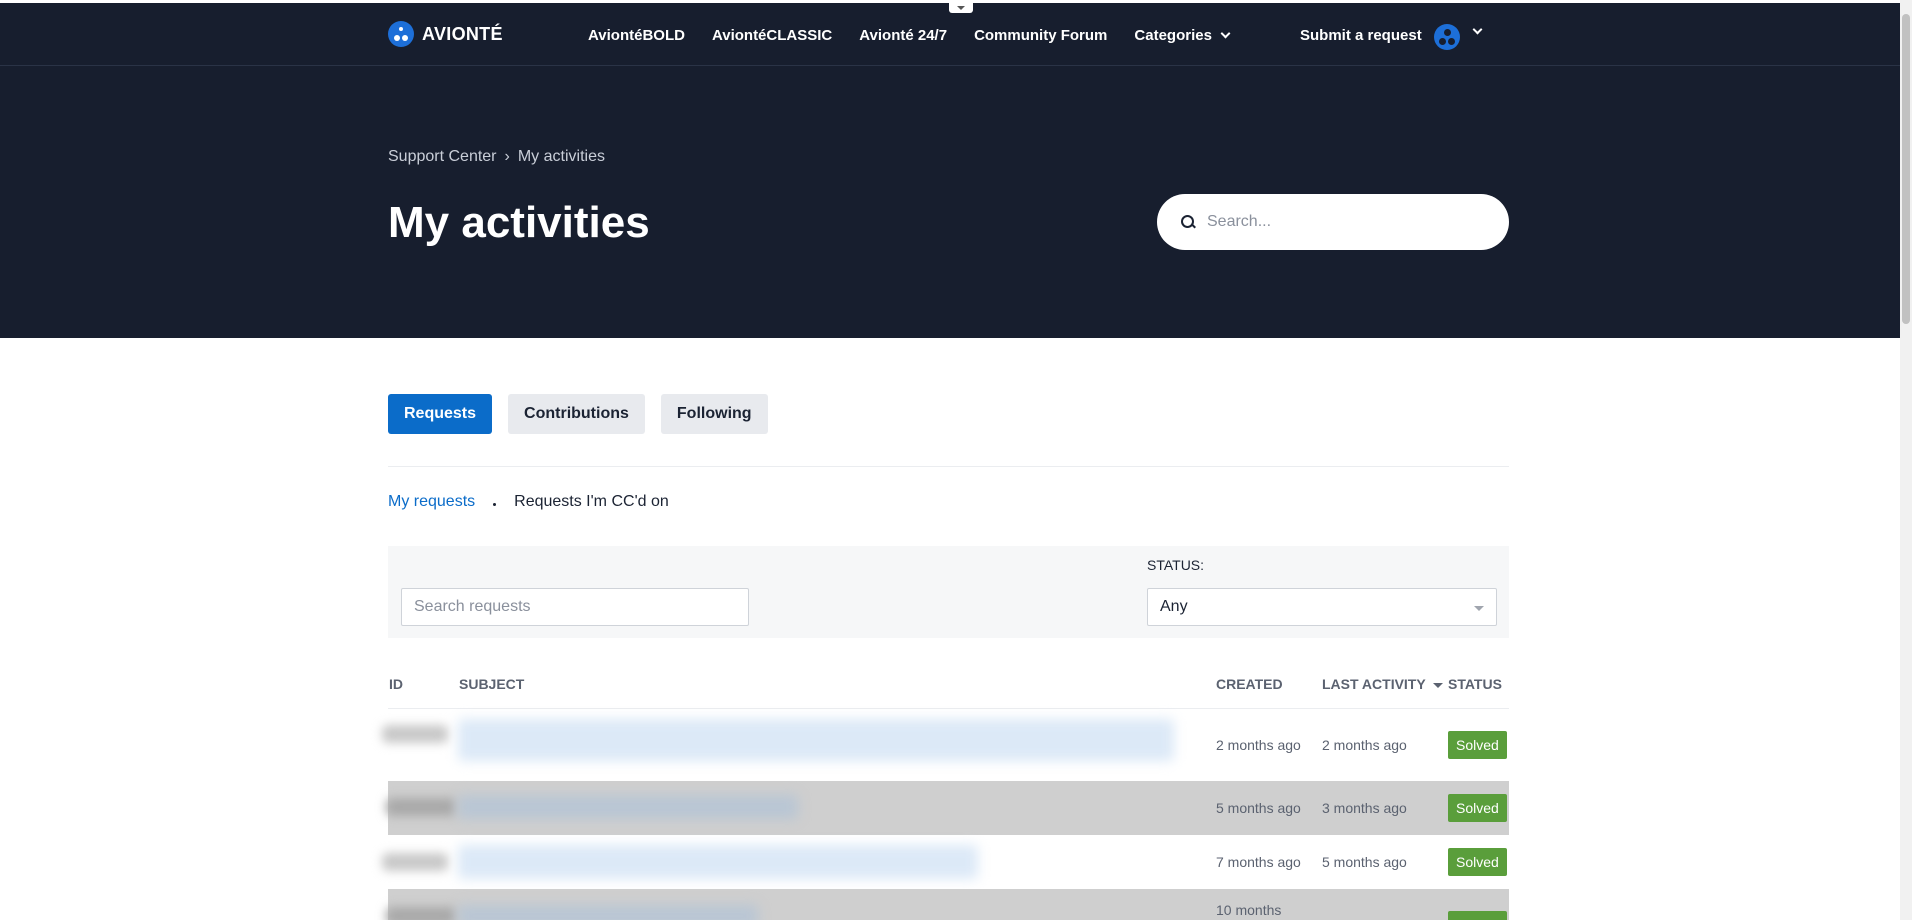 The image size is (1912, 920). What do you see at coordinates (1347, 222) in the screenshot?
I see `hero-search-input` at bounding box center [1347, 222].